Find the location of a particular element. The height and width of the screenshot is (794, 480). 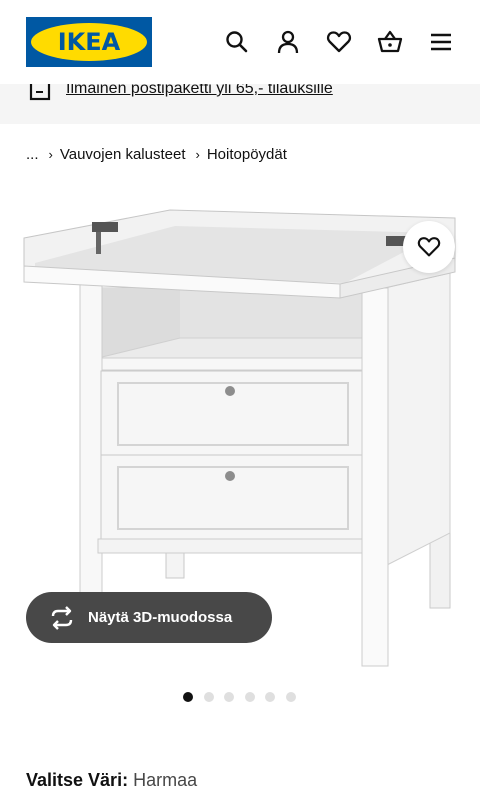

breadcrumb-changing-tables: Hoitopöydät is located at coordinates (247, 154).